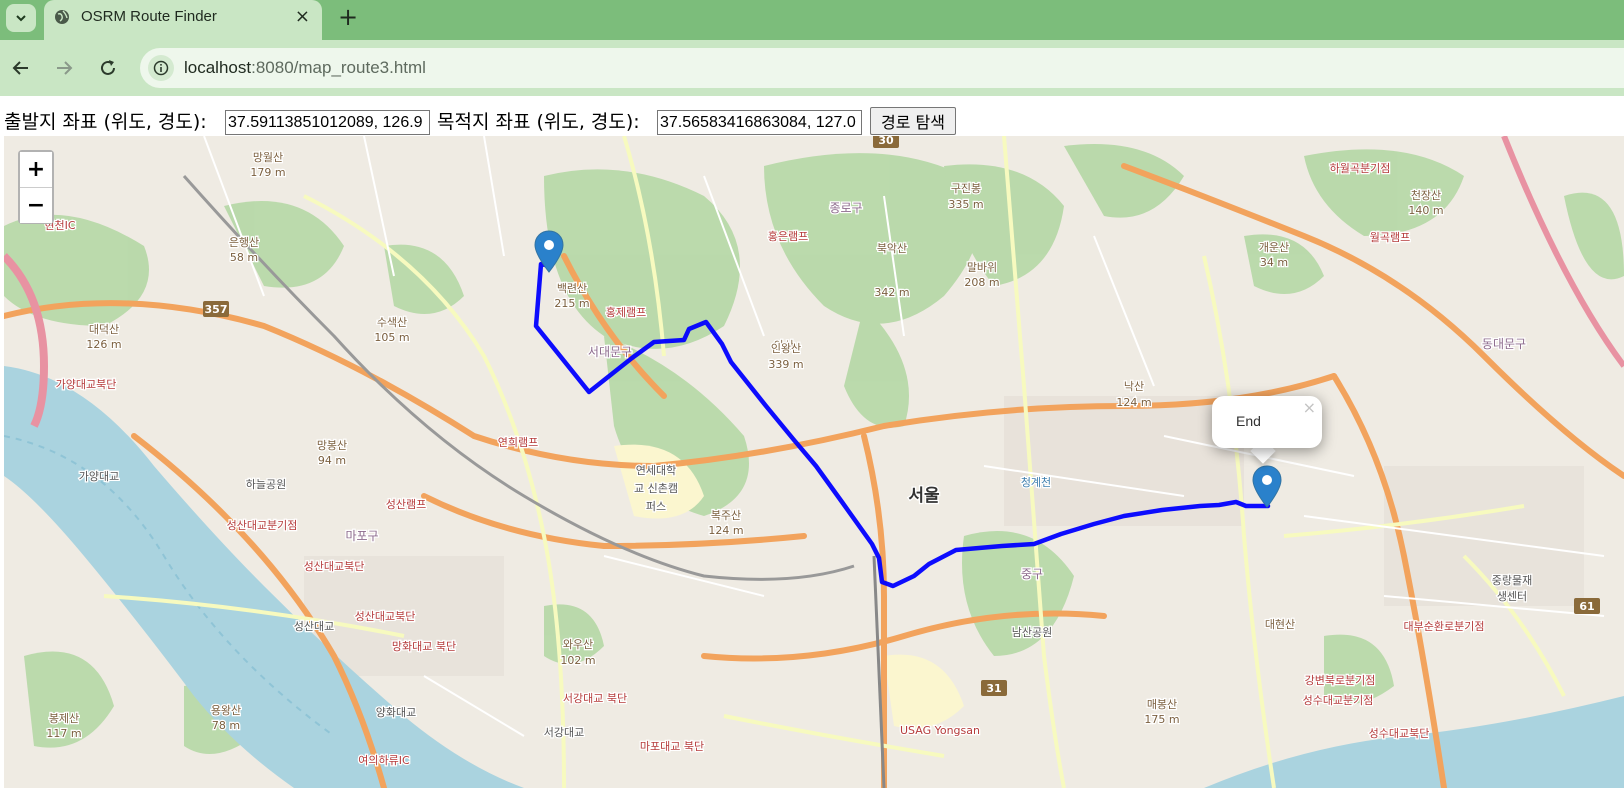  What do you see at coordinates (302, 16) in the screenshot?
I see `tab-close-button: ×` at bounding box center [302, 16].